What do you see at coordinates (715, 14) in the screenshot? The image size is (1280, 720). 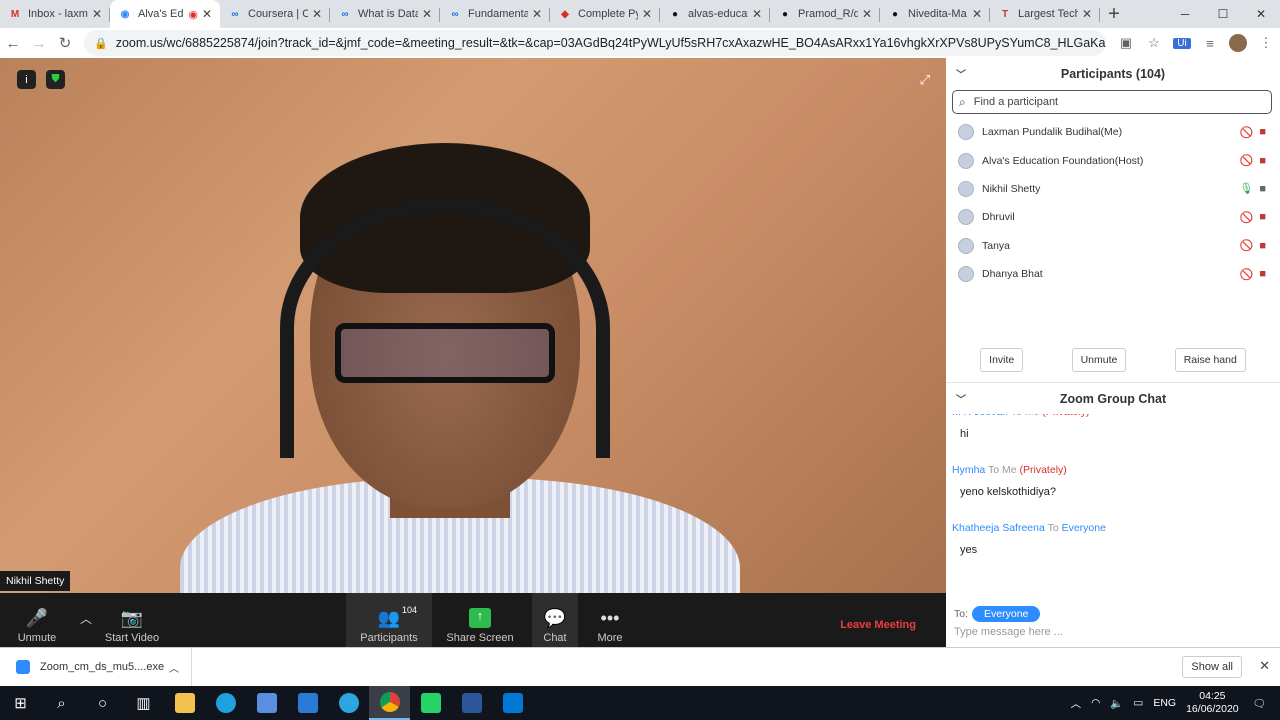 I see `browser-tab: ● alvas-educat ✕` at bounding box center [715, 14].